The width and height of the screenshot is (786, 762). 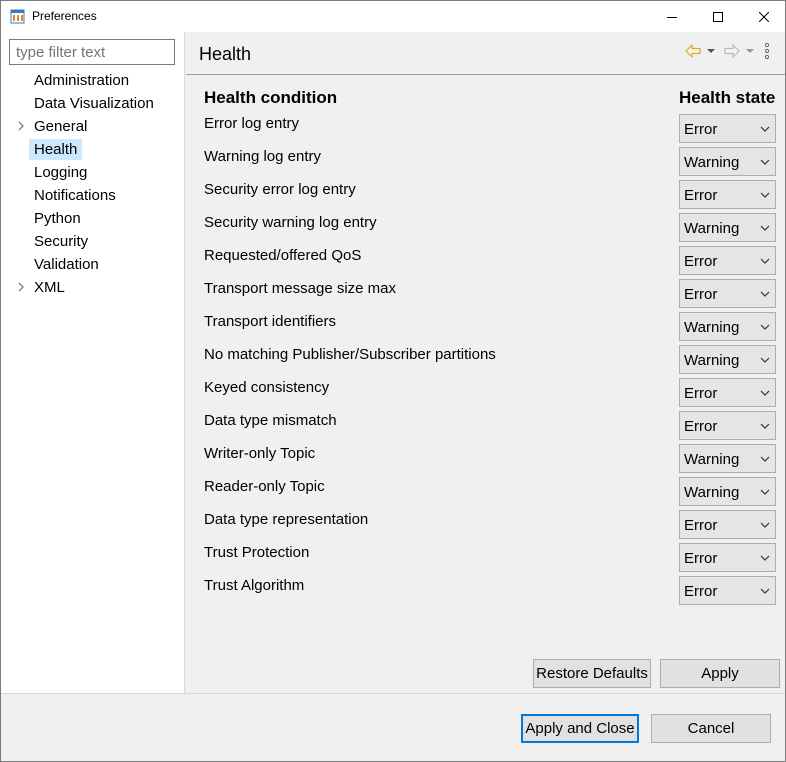 I want to click on preferences-app-icon, so click(x=17, y=16).